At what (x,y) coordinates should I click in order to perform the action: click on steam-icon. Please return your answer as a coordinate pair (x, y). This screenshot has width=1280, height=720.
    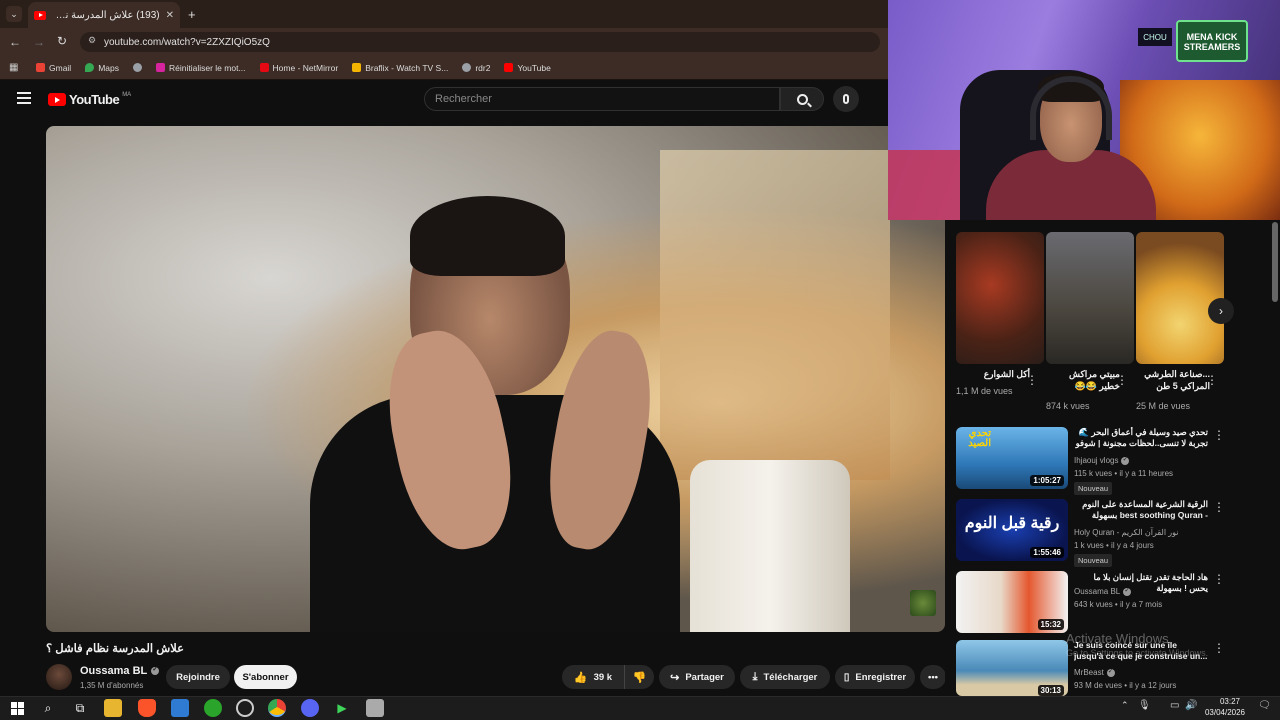
    Looking at the image, I should click on (245, 708).